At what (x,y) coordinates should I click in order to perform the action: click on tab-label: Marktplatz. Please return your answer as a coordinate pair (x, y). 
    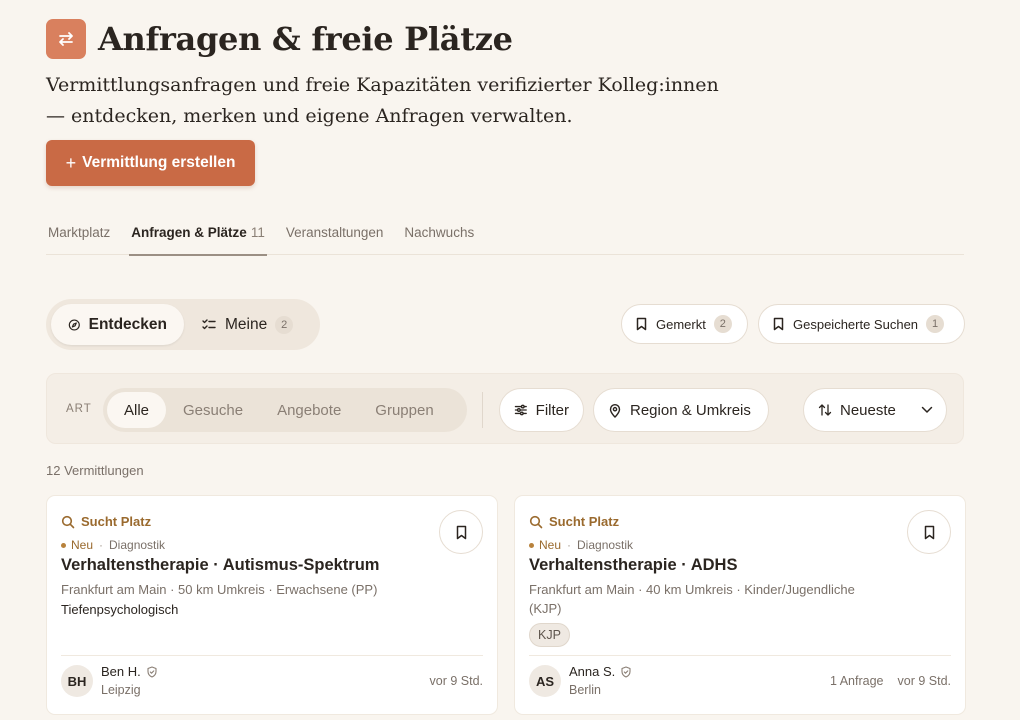
    Looking at the image, I should click on (79, 232).